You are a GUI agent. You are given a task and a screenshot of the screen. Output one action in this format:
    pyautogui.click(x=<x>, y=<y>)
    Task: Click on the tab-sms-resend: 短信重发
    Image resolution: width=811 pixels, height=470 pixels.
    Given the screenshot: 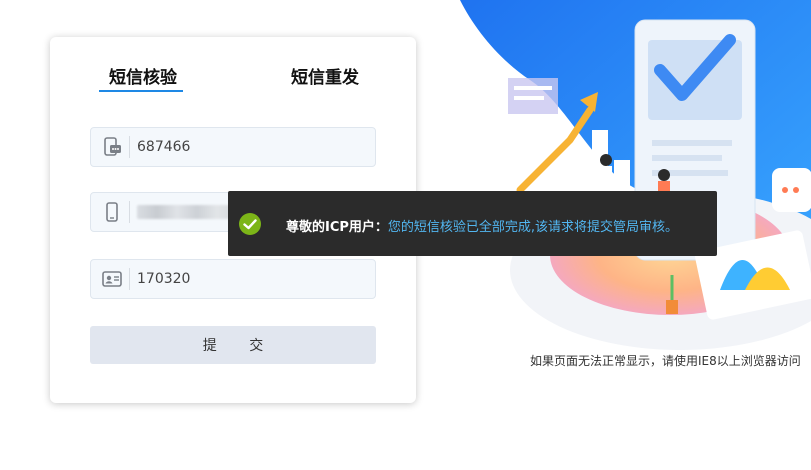 What is the action you would take?
    pyautogui.click(x=325, y=75)
    